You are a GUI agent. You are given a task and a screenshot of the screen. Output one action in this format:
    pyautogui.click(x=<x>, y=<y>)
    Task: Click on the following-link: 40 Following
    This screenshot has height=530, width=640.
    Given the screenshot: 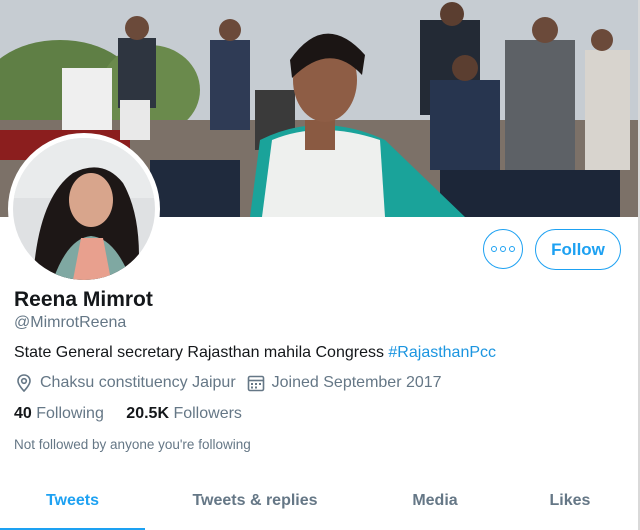 What is the action you would take?
    pyautogui.click(x=59, y=413)
    